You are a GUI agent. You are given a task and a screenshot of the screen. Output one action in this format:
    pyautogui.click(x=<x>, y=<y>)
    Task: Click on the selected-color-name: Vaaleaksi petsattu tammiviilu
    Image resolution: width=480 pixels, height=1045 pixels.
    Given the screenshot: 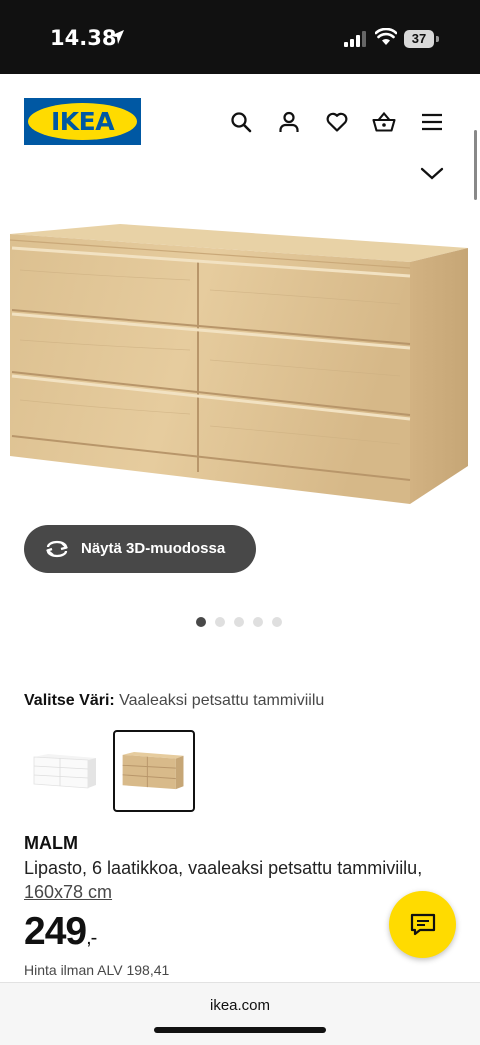 What is the action you would take?
    pyautogui.click(x=222, y=700)
    